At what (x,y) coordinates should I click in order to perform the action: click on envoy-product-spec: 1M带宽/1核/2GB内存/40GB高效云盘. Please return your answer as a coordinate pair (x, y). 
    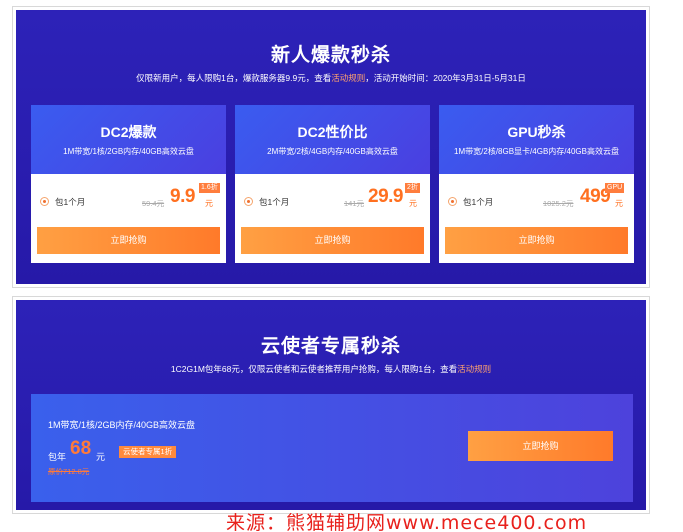
    Looking at the image, I should click on (122, 425).